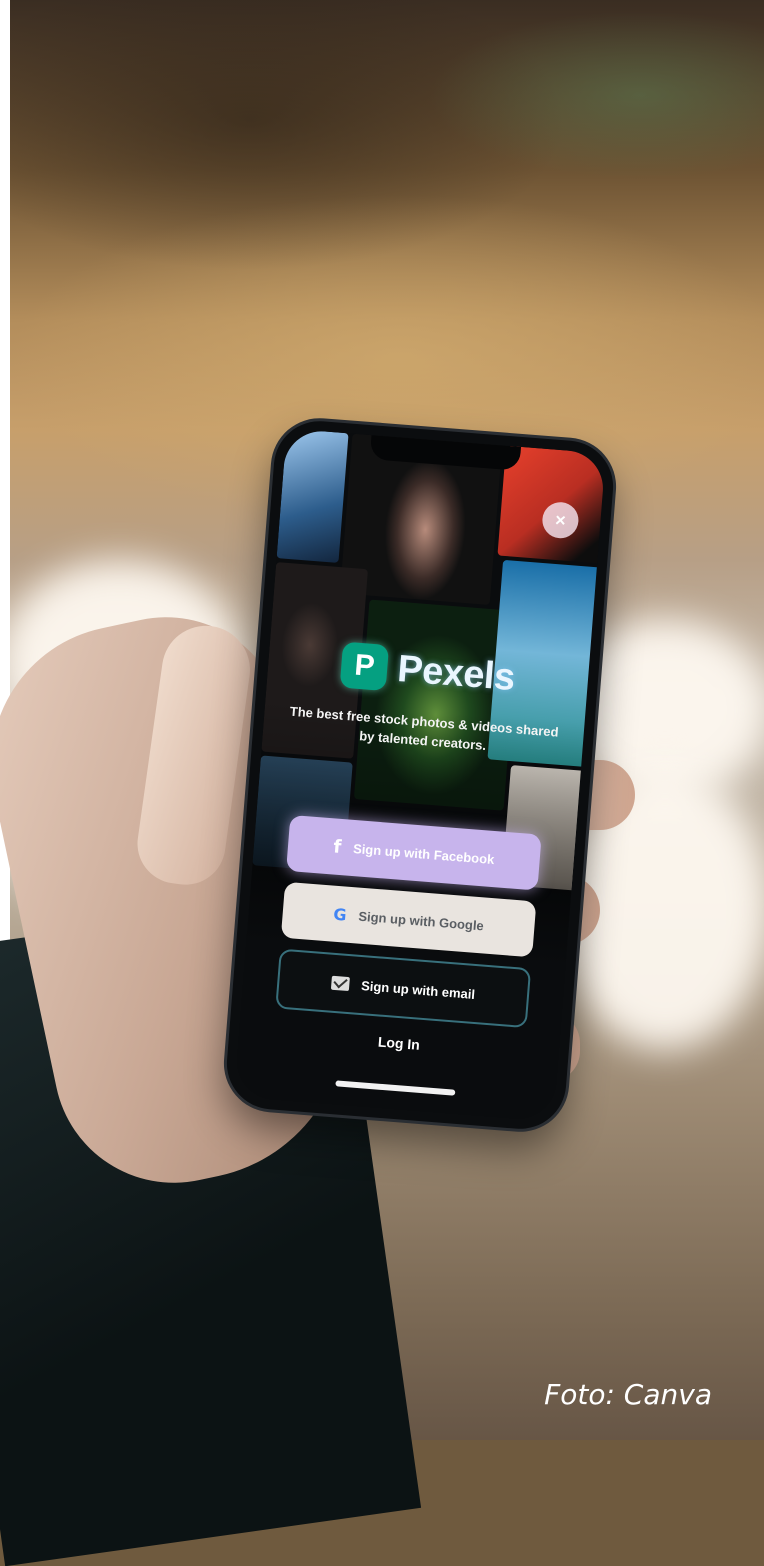  Describe the element at coordinates (628, 1394) in the screenshot. I see `photo-credit: Foto: Canva` at that location.